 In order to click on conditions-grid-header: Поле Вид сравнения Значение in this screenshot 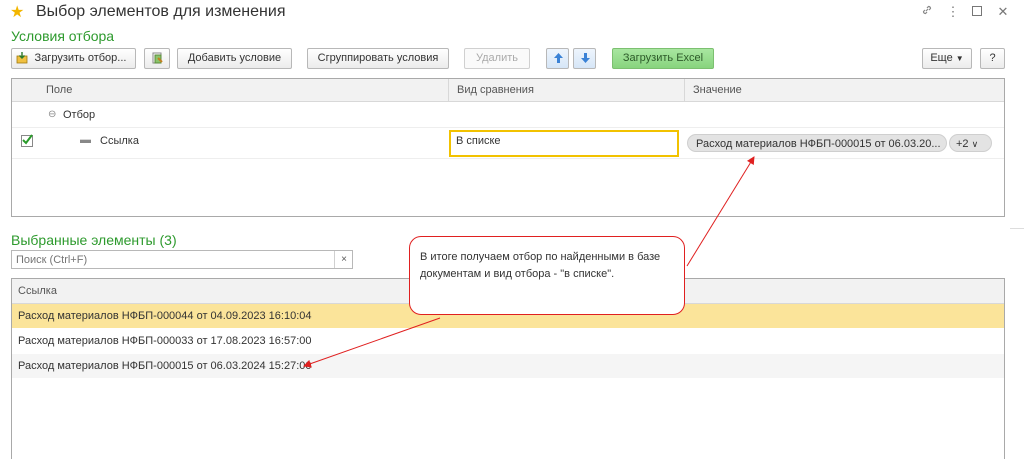, I will do `click(508, 90)`.